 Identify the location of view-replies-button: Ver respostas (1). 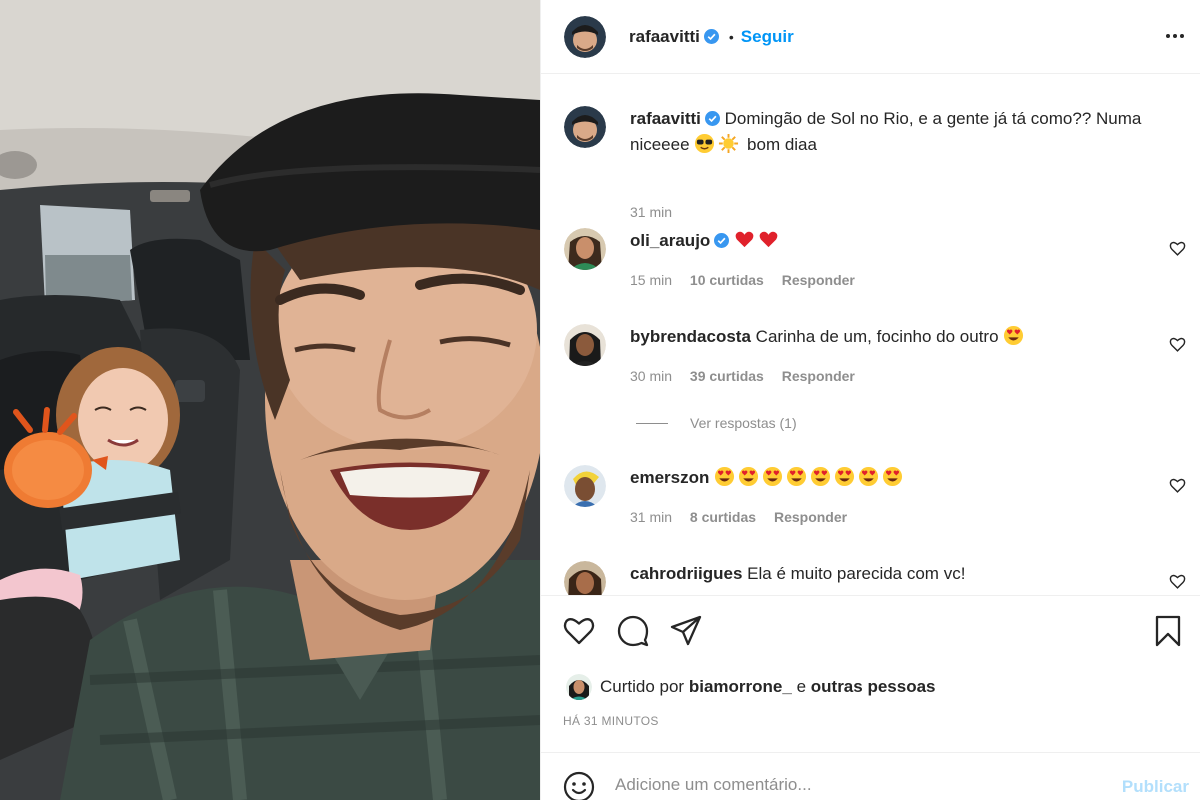
(716, 423).